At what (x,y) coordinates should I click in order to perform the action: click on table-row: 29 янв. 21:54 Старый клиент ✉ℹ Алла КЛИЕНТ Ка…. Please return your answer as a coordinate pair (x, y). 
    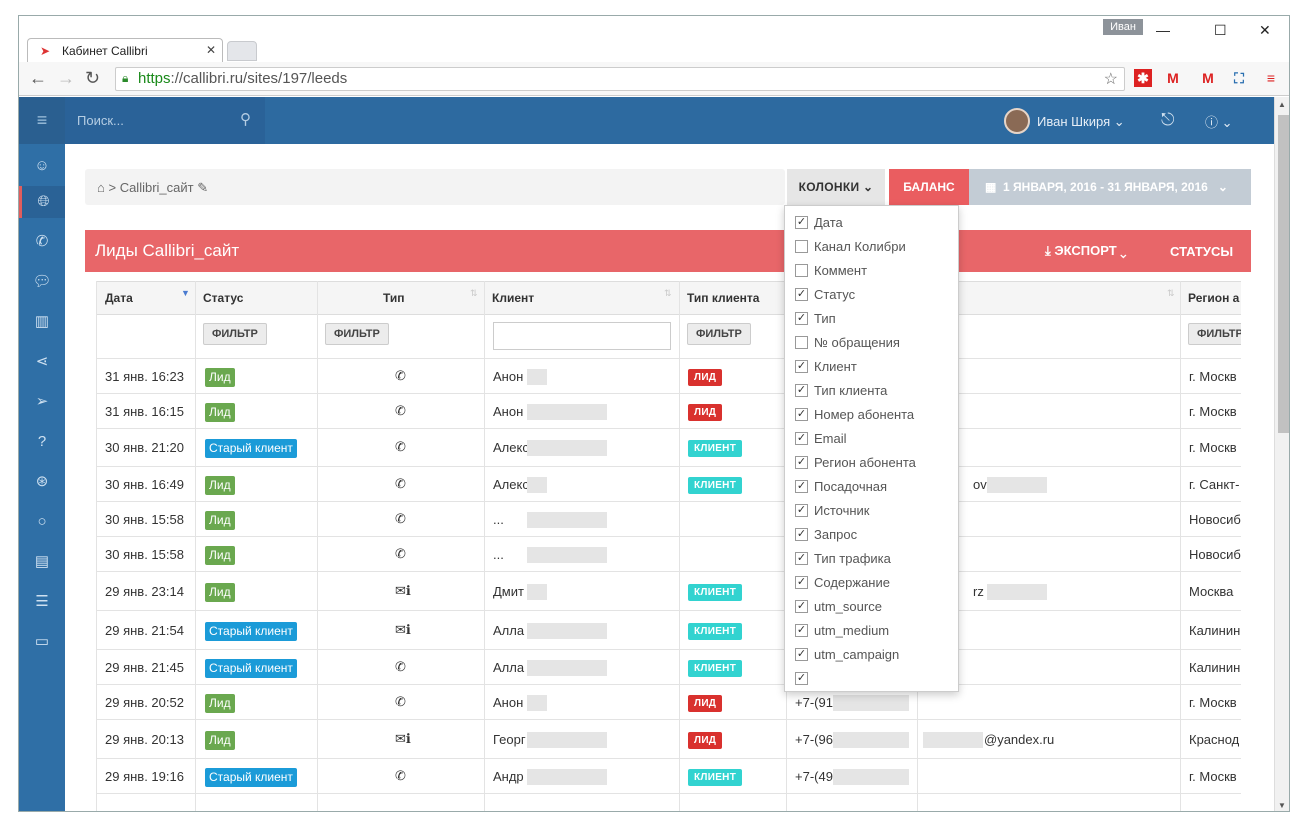
    Looking at the image, I should click on (669, 630).